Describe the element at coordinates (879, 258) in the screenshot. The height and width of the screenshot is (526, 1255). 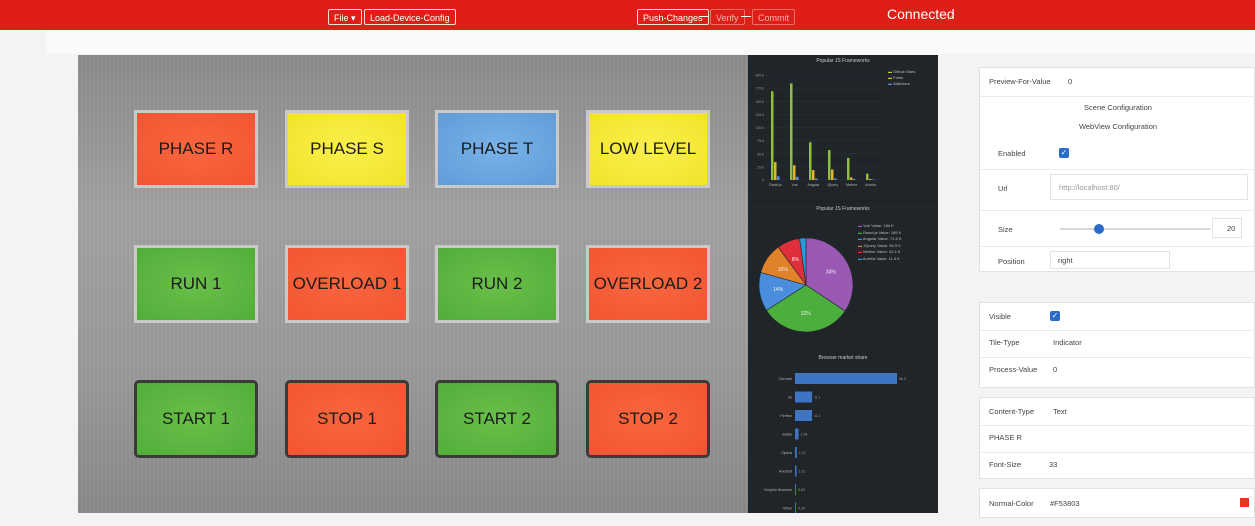
I see `pie-legend-item: ▬ Aurelia Value: 11.6 K` at that location.